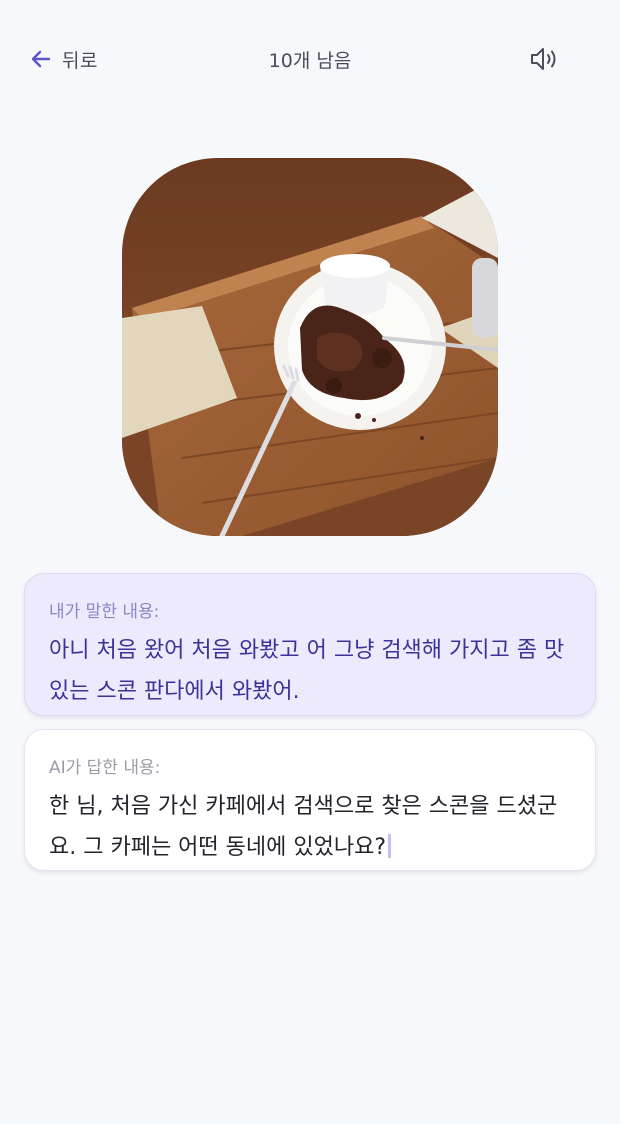 This screenshot has width=620, height=1124. I want to click on remaining-count-title: 10개 남음, so click(310, 61).